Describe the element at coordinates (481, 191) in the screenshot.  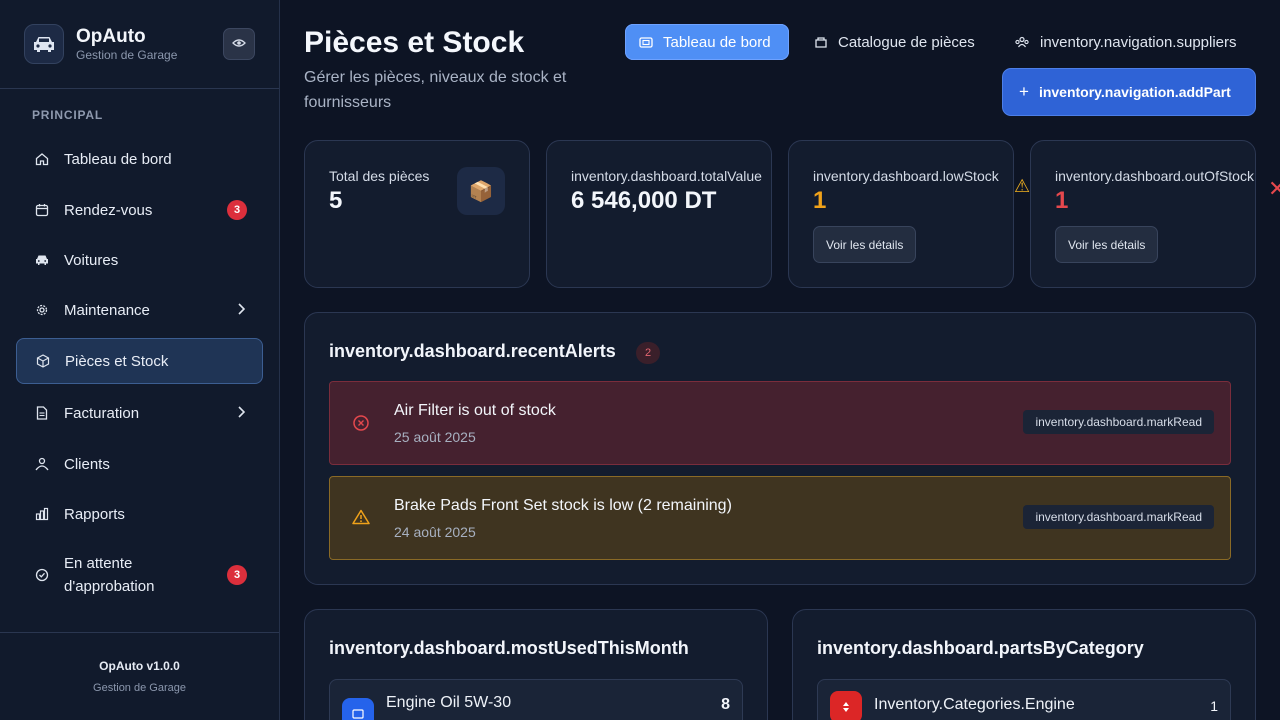
I see `package-icon: 📦` at that location.